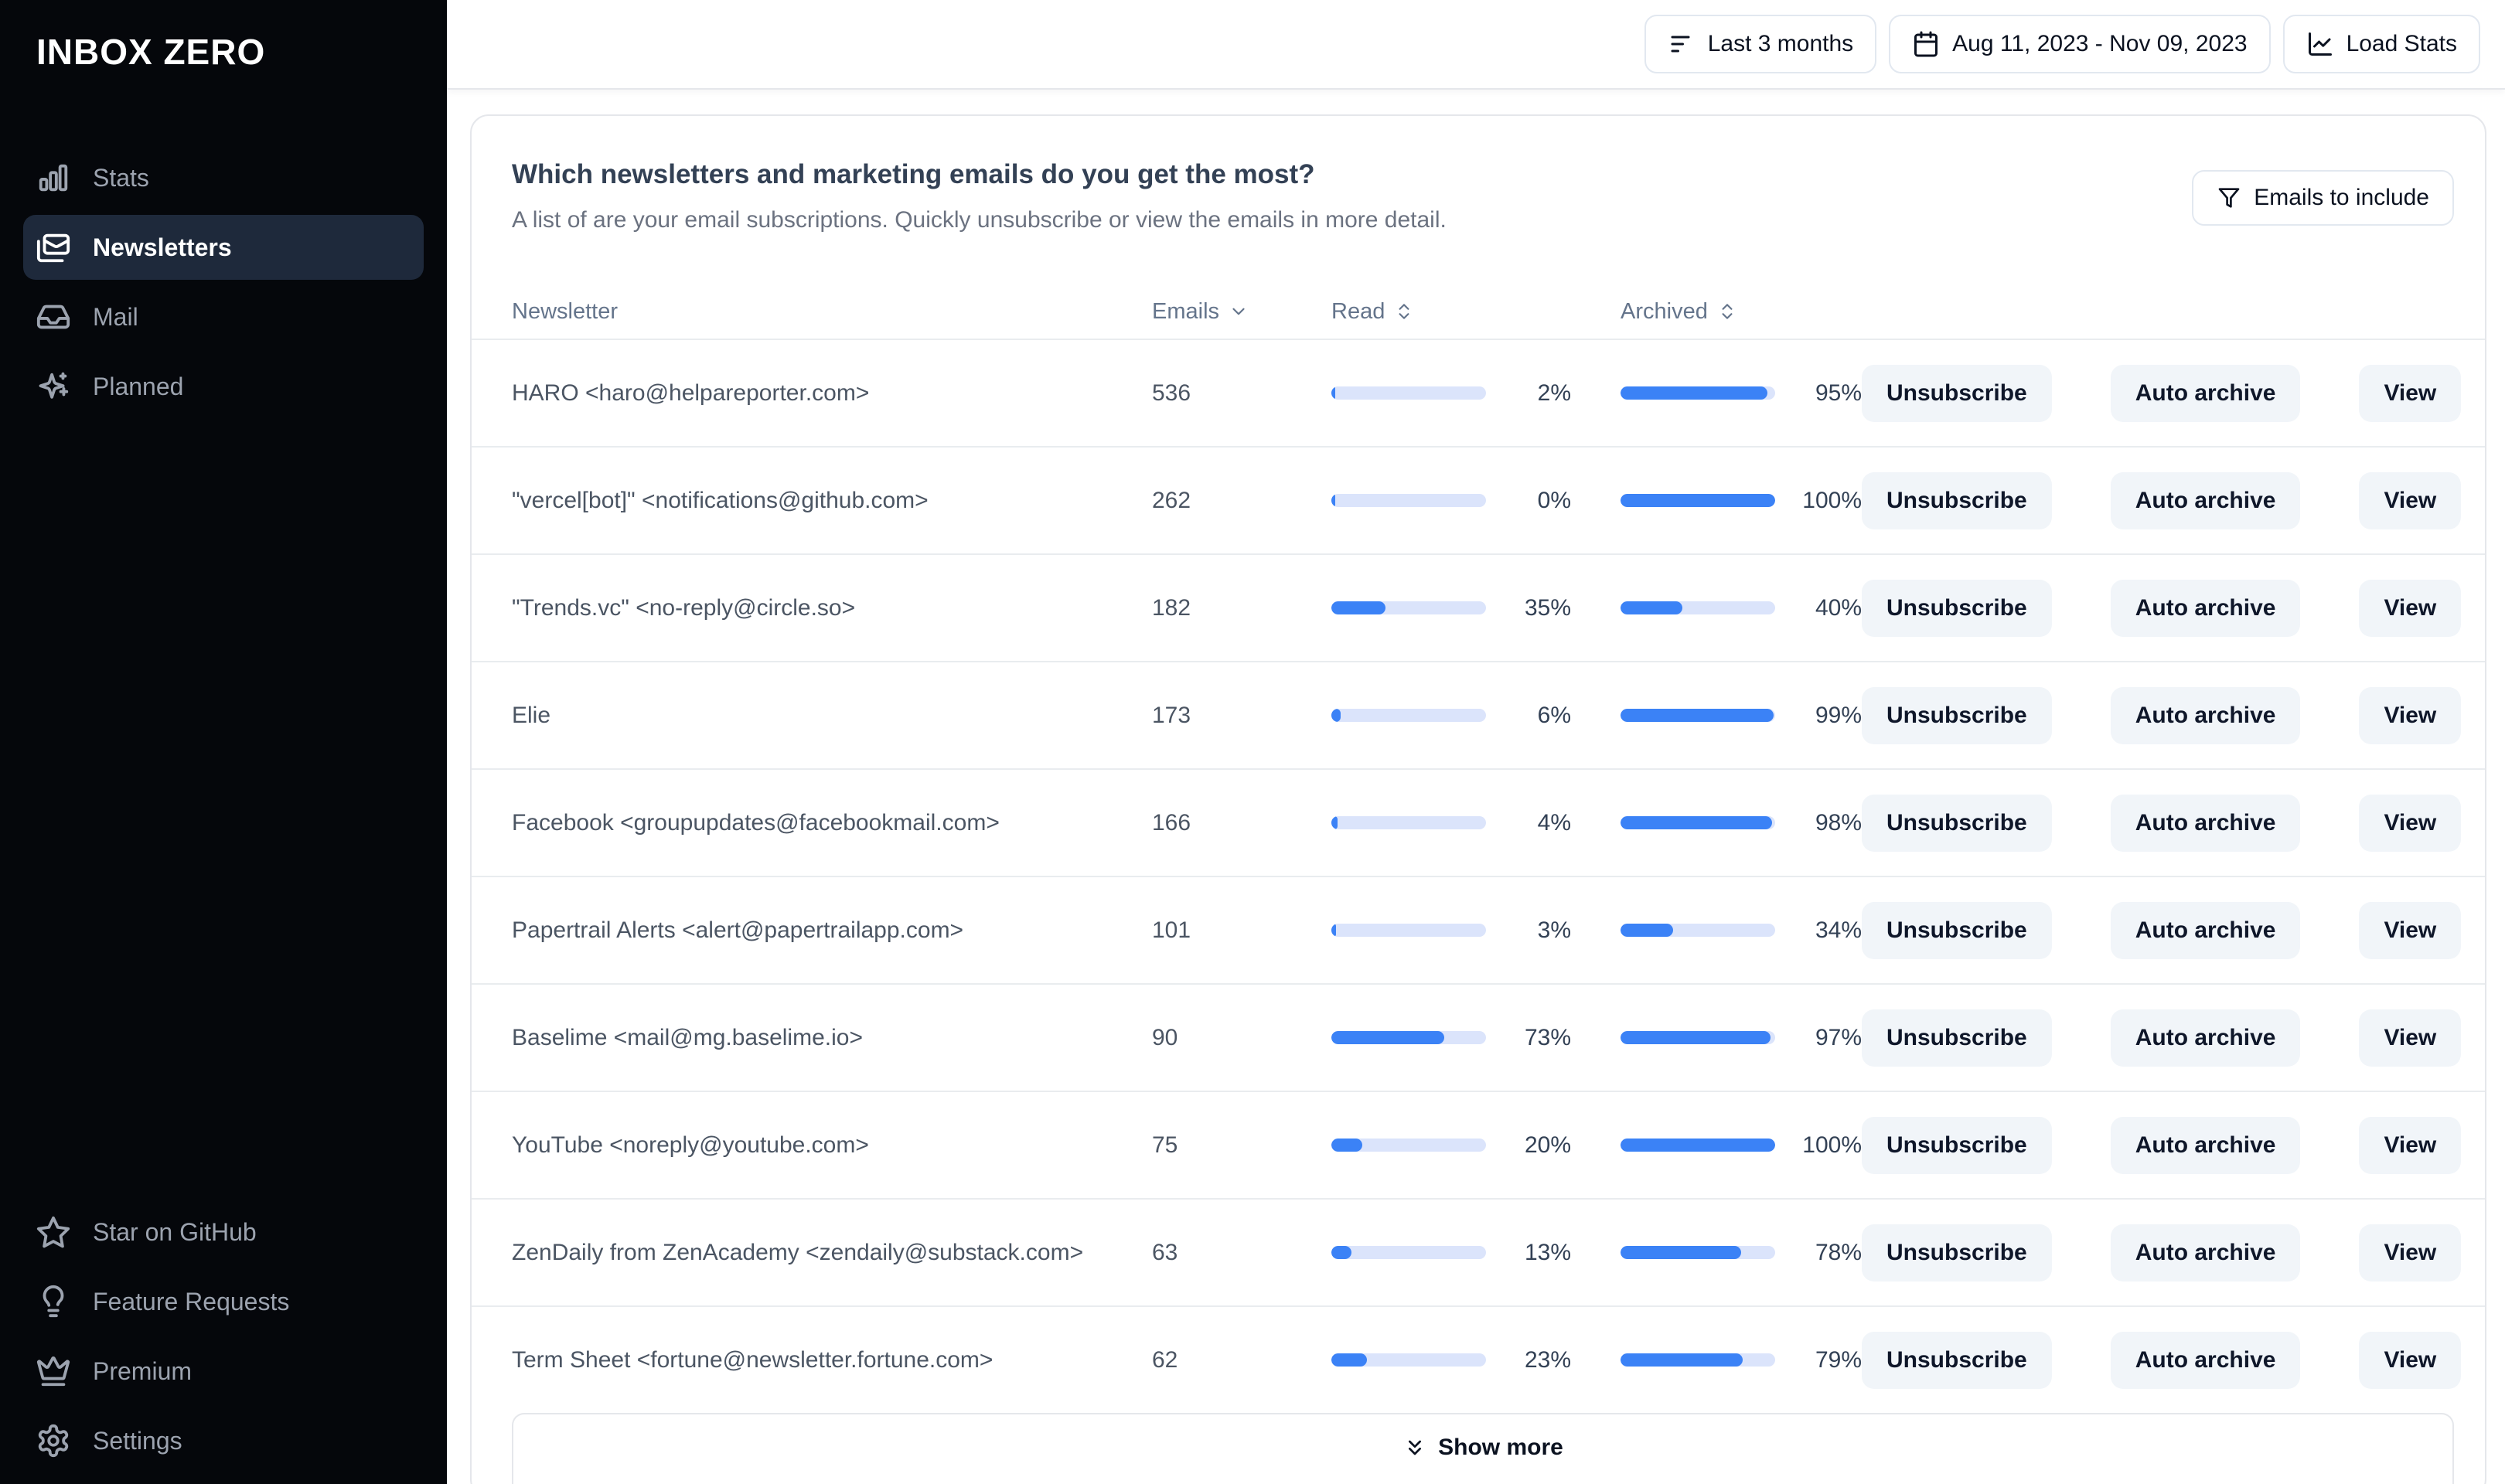 The image size is (2505, 1484). What do you see at coordinates (1451, 312) in the screenshot?
I see `column-header-read: Read` at bounding box center [1451, 312].